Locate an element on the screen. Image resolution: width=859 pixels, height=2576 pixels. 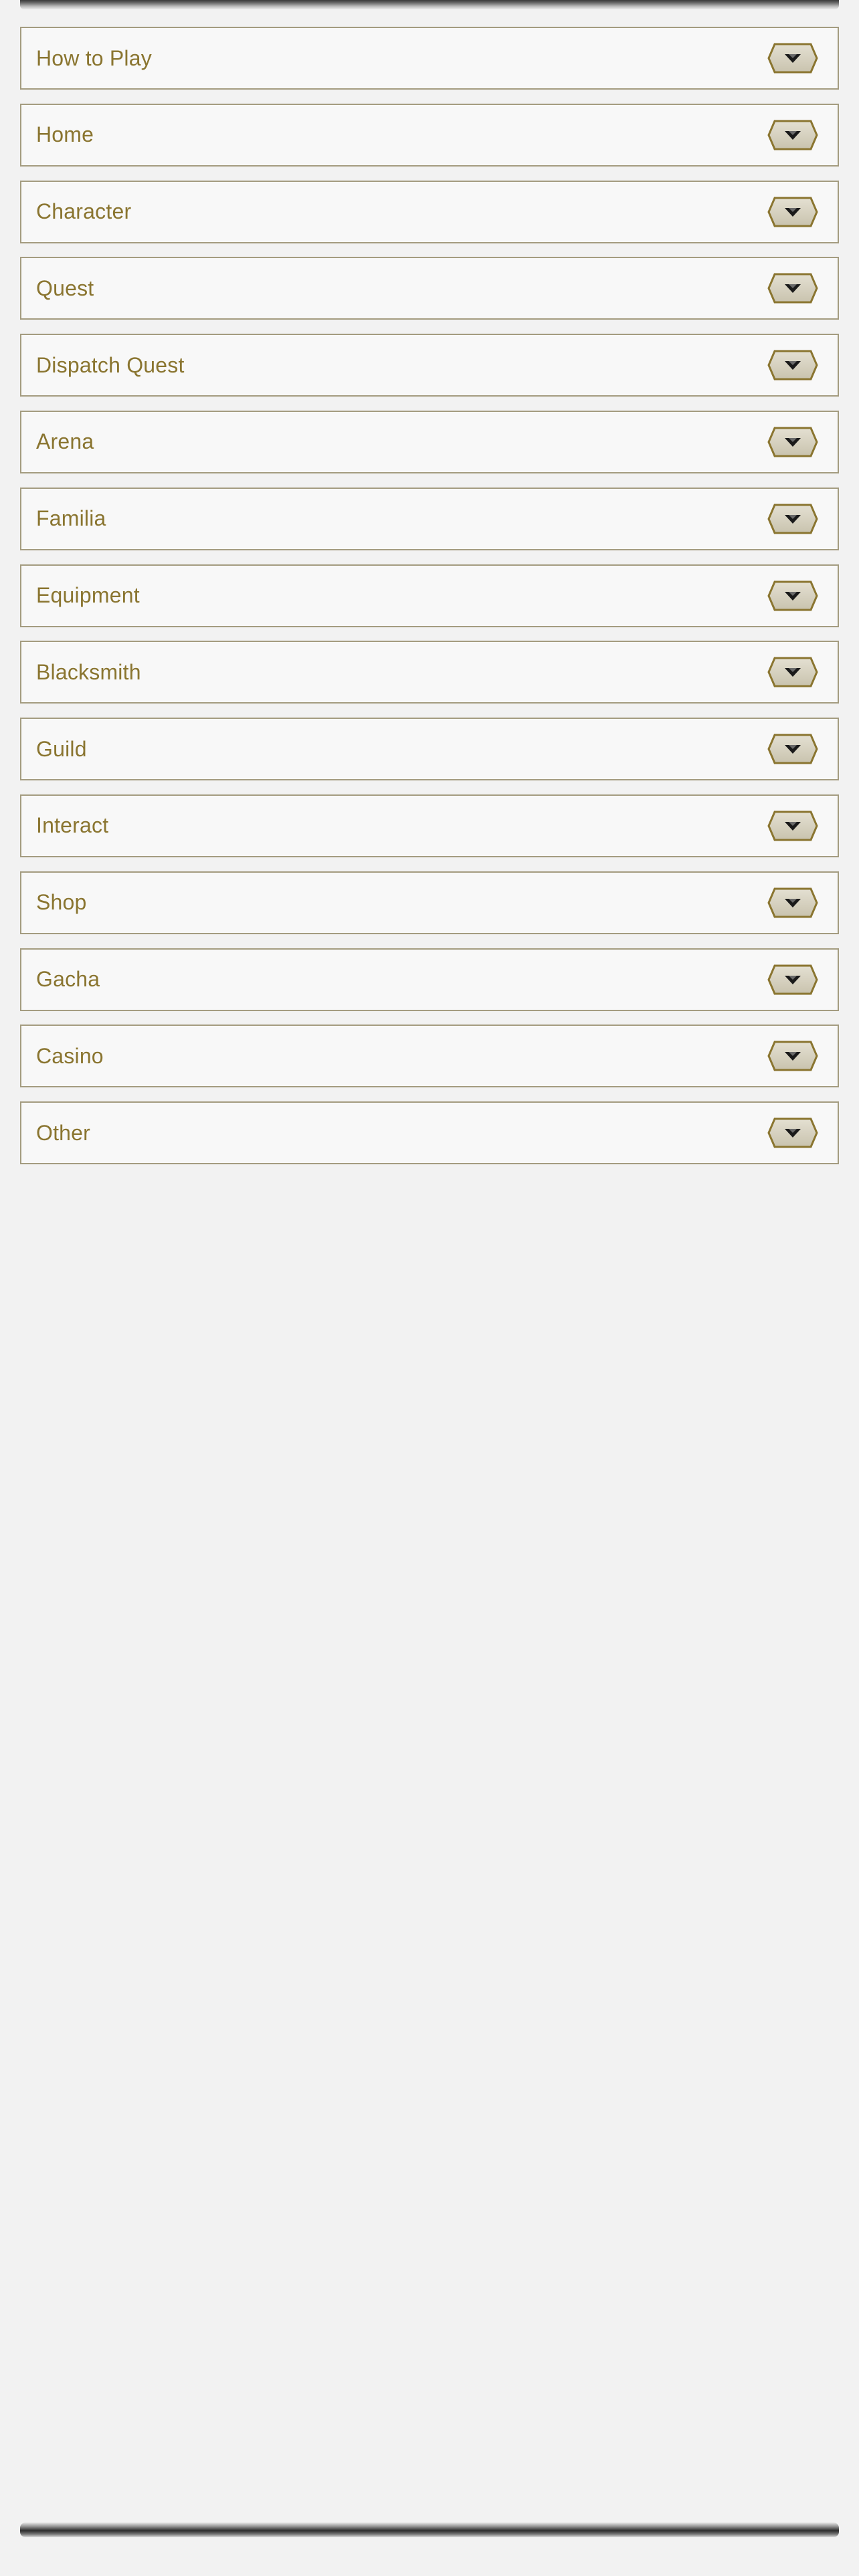
menu-item-label: Character is located at coordinates (84, 211).